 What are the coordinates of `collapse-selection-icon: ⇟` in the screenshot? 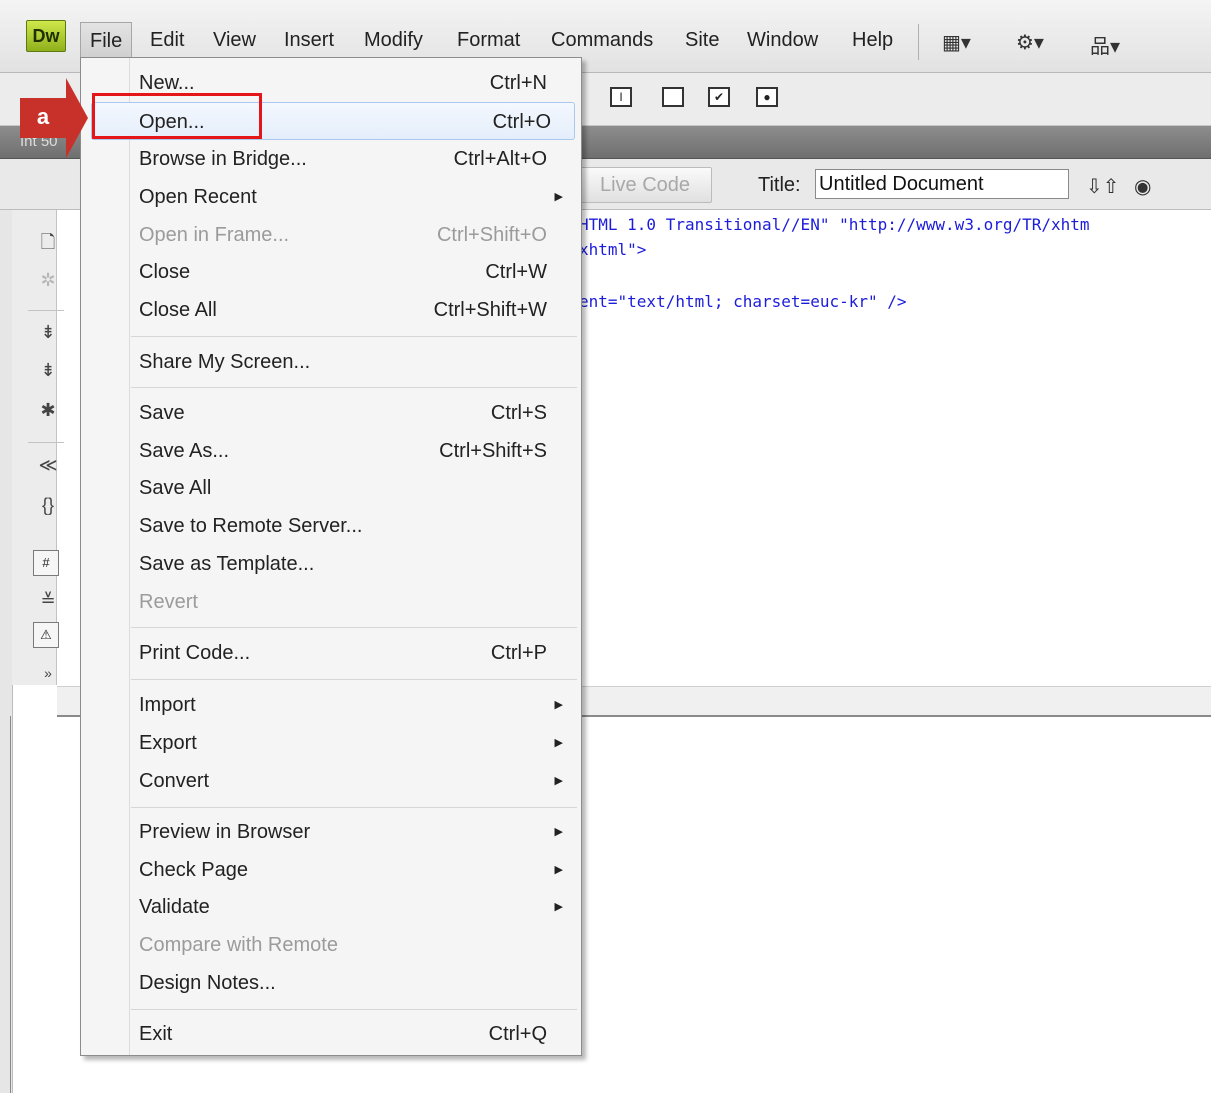 It's located at (48, 370).